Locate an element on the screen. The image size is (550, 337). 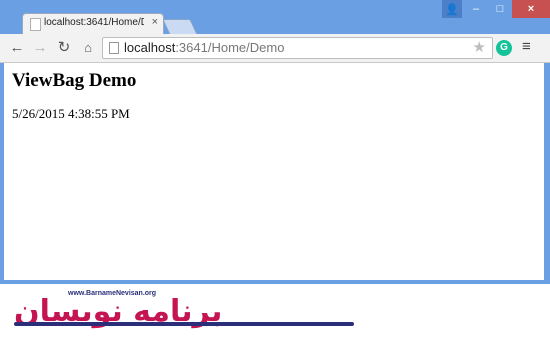
datetime-text: 5/26/2015 4:38:55 PM is located at coordinates (71, 113).